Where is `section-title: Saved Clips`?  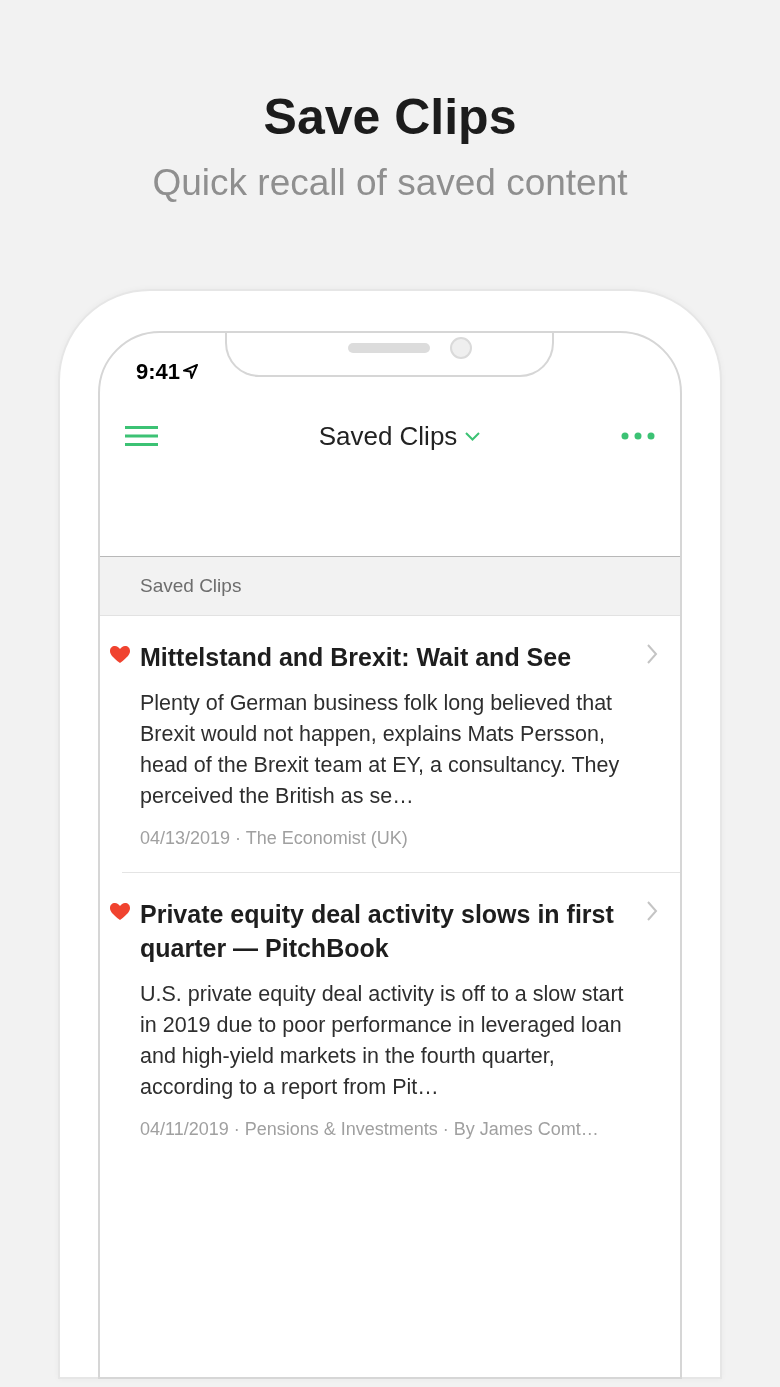 section-title: Saved Clips is located at coordinates (191, 585).